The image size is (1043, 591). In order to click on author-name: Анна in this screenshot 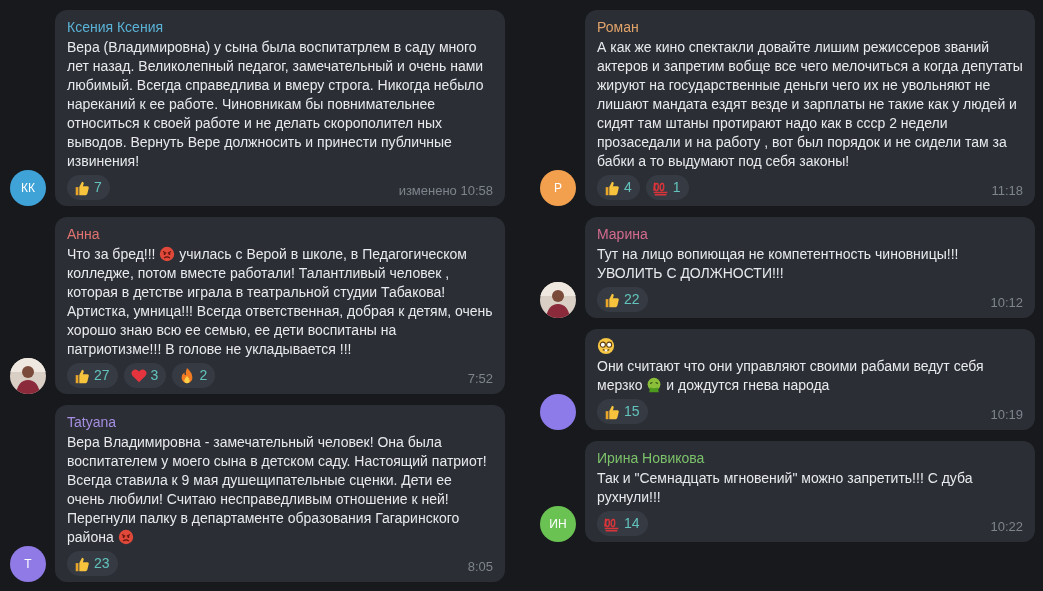, I will do `click(280, 234)`.